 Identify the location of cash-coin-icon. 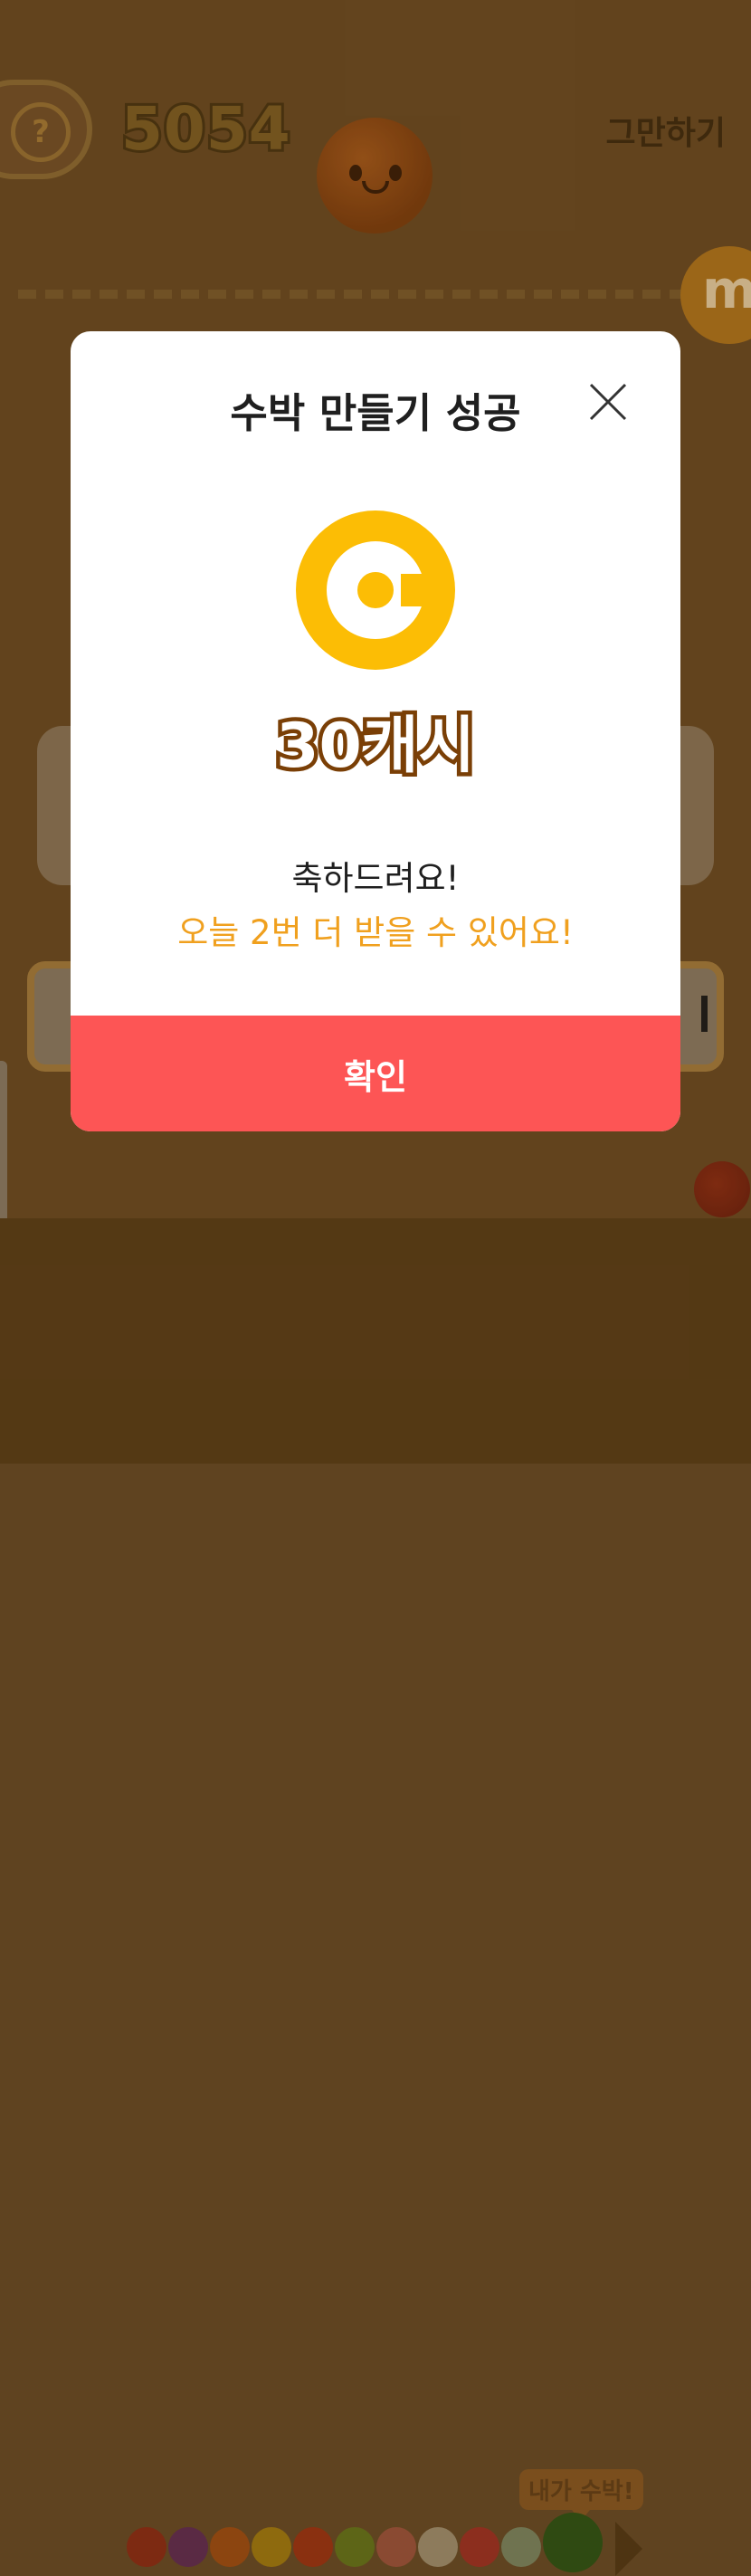
(375, 590).